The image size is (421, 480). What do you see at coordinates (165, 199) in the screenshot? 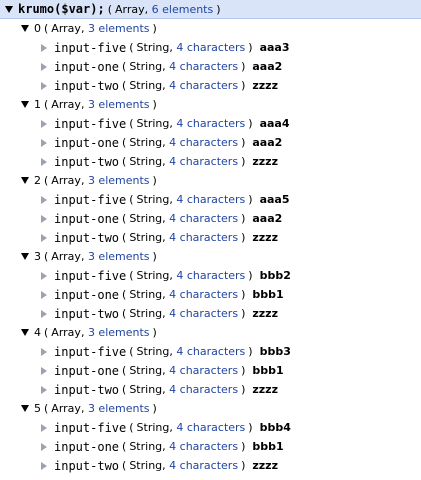
I see `string-entry-row: input-five(String, 4 characters) aaa5` at bounding box center [165, 199].